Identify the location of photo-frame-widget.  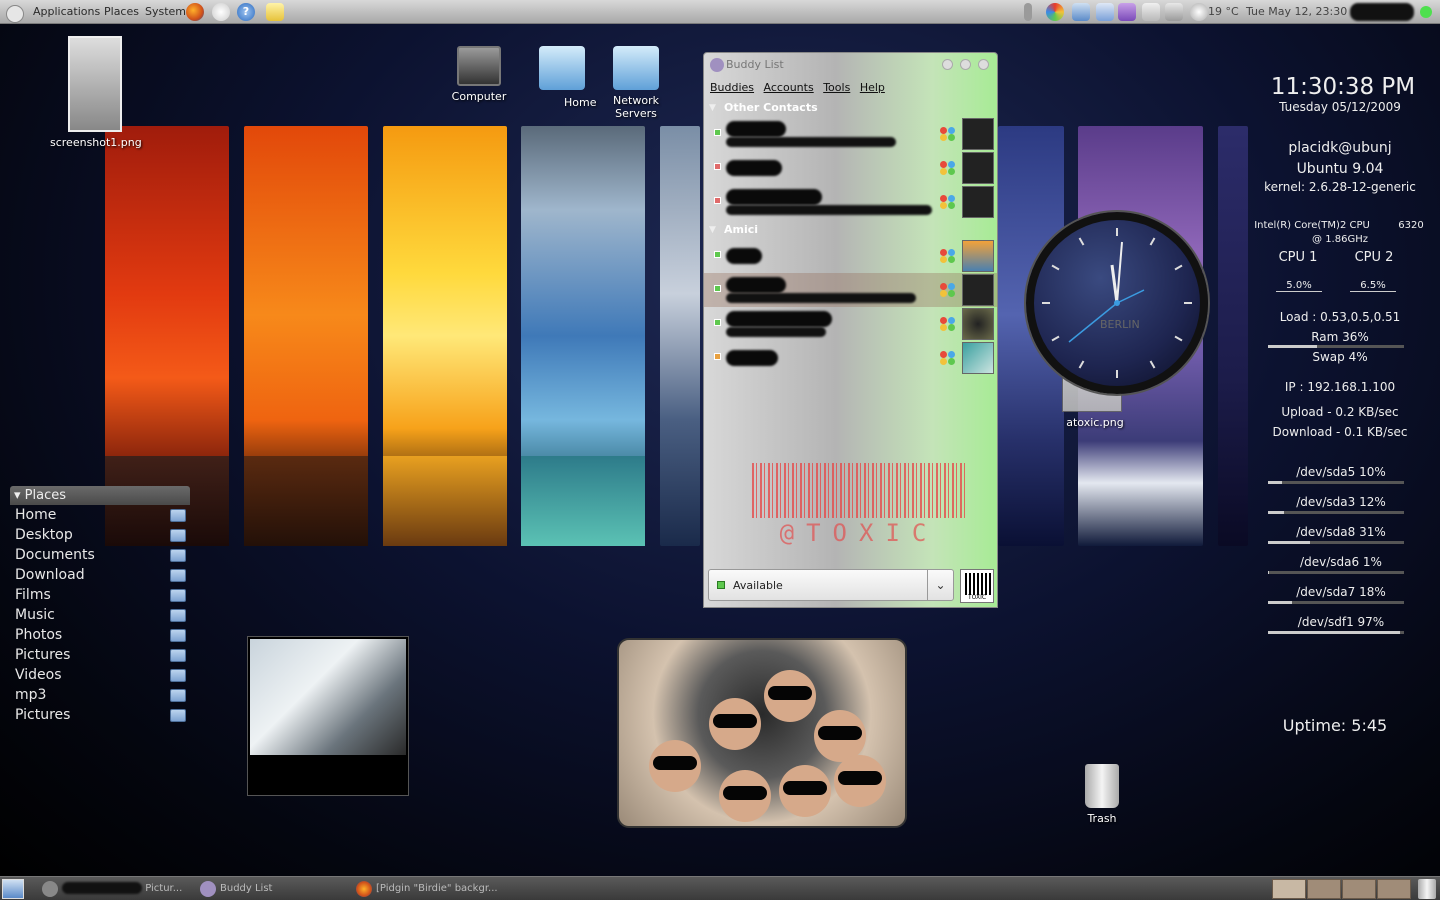
(328, 716).